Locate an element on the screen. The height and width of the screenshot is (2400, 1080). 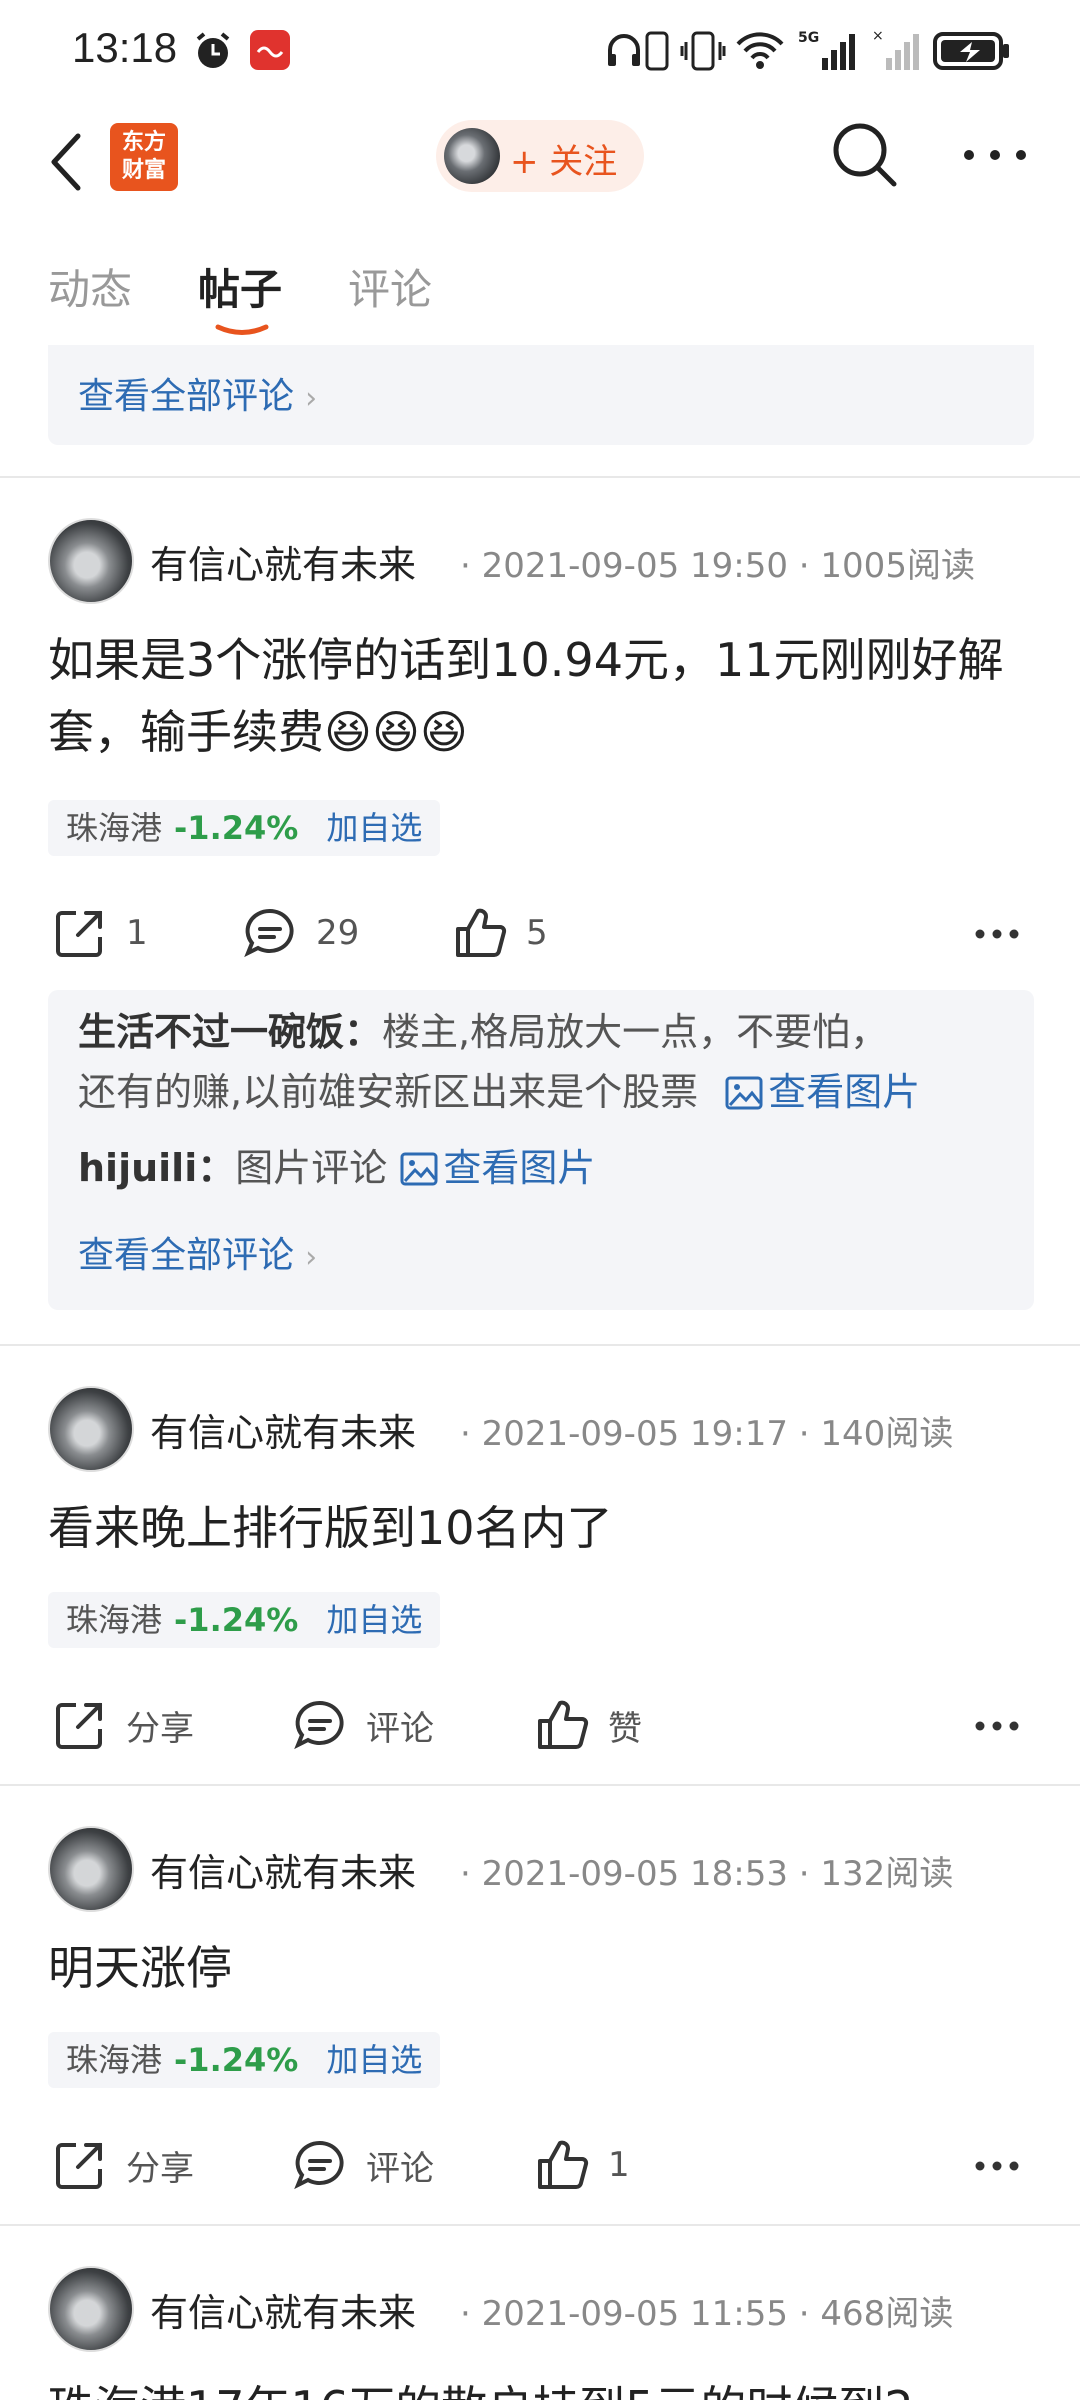
search-icon is located at coordinates (864, 154).